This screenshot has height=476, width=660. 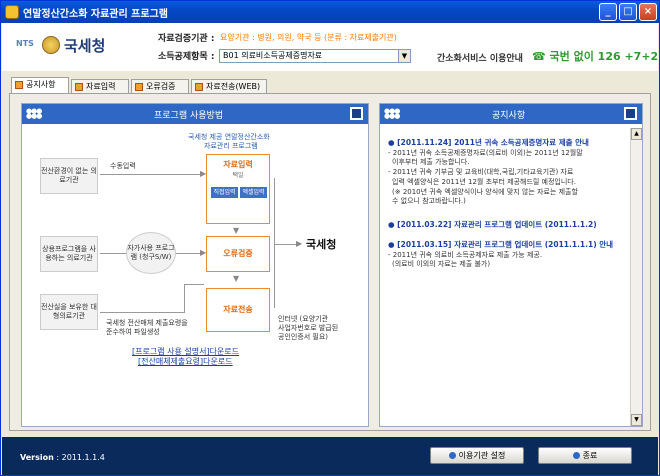 I want to click on notice-body-line: 수 없으니 참고바랍니다.), so click(x=429, y=201).